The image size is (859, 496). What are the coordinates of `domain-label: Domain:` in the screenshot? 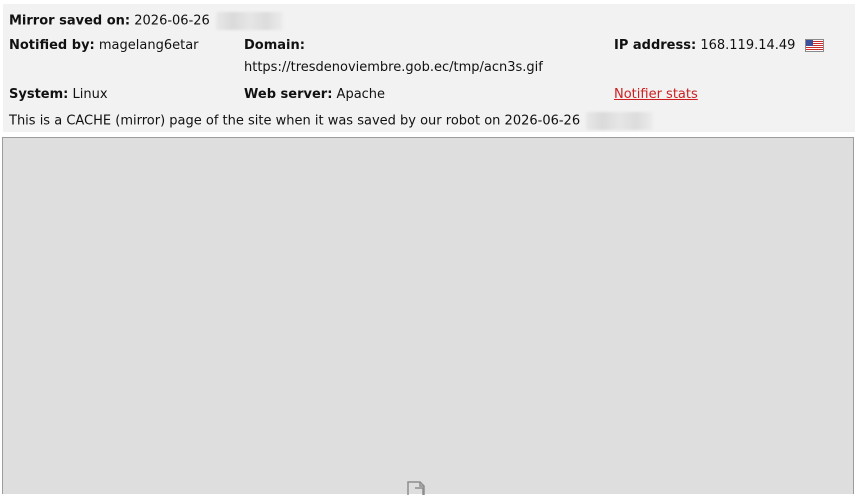 It's located at (274, 45).